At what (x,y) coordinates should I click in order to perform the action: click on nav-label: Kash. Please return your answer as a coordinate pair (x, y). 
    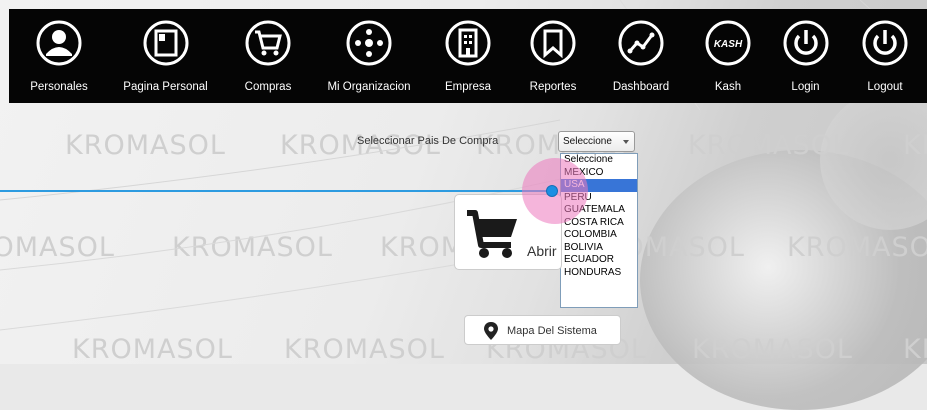
    Looking at the image, I should click on (728, 87).